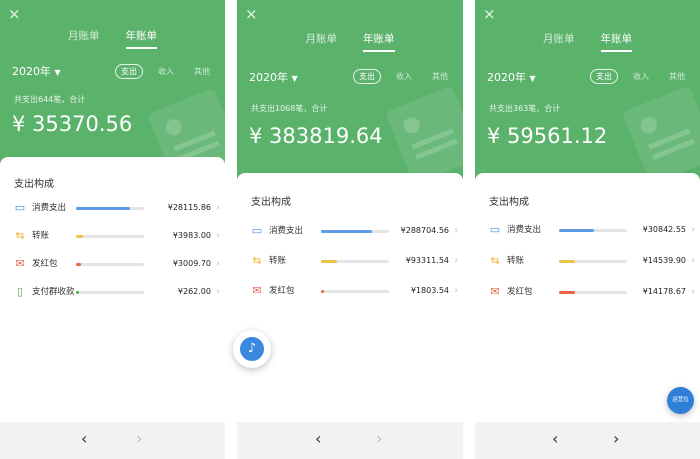  Describe the element at coordinates (191, 235) in the screenshot. I see `category-amount: ¥3983.00` at that location.